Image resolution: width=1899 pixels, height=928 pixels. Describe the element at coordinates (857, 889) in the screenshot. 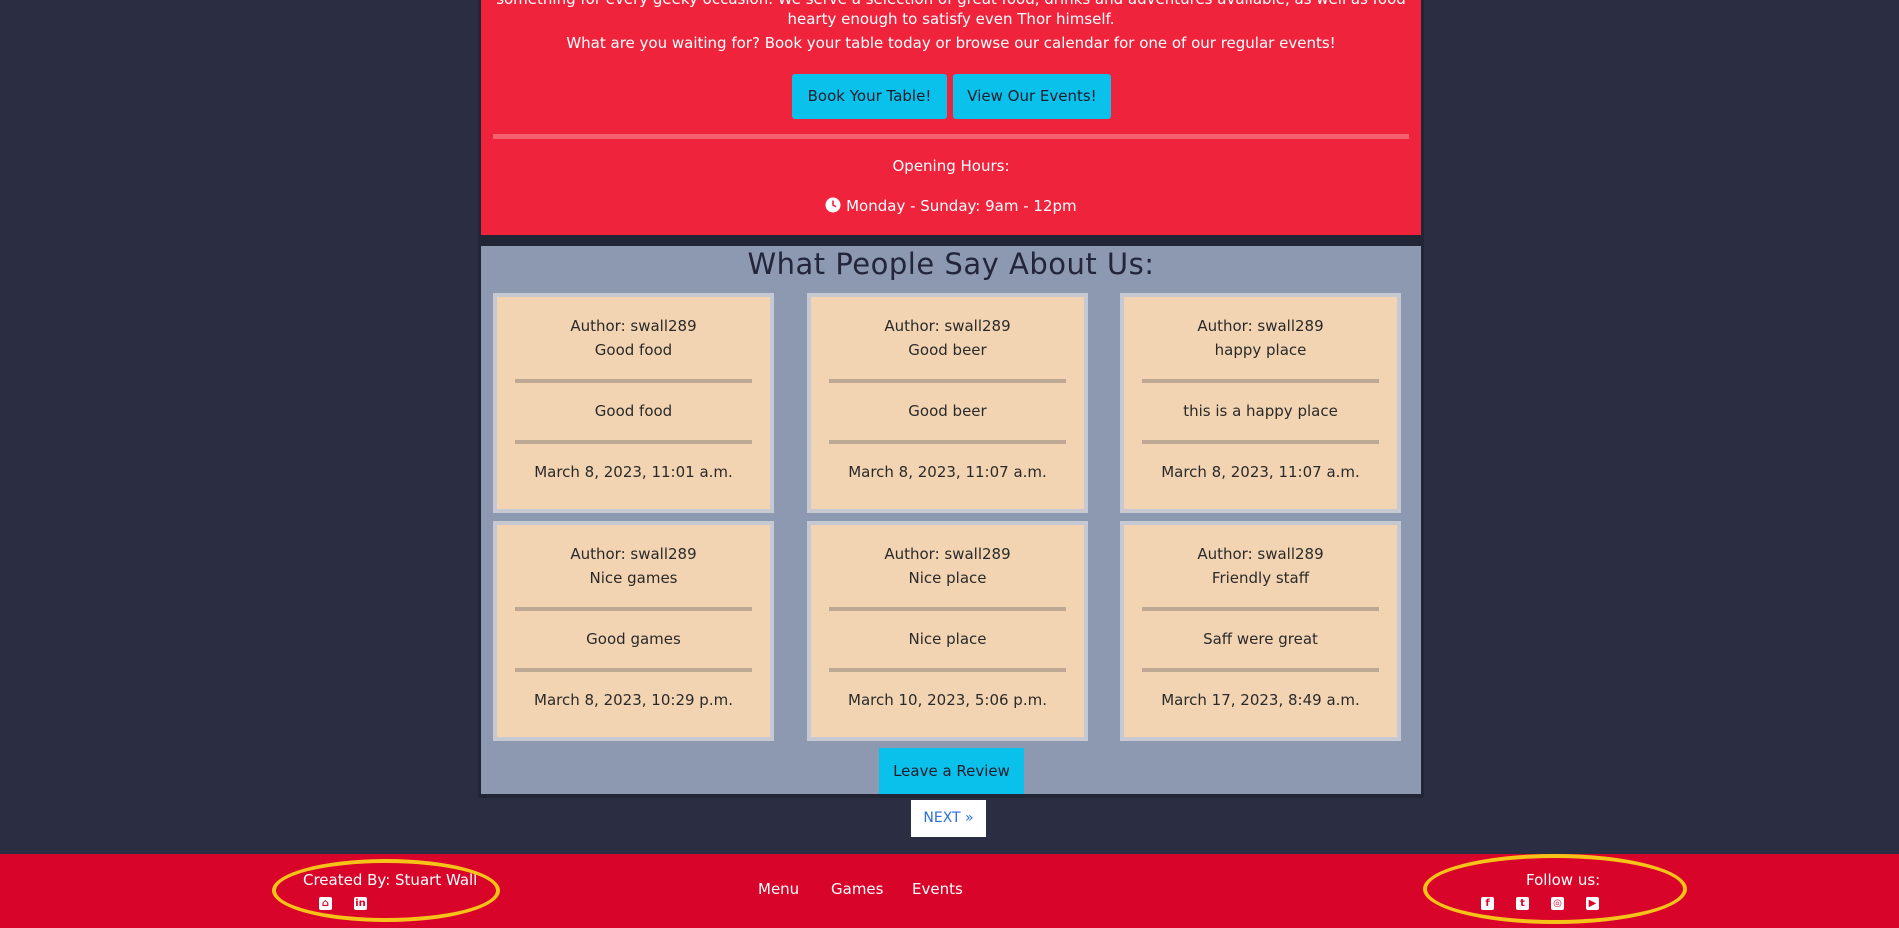

I see `footer-nav-games: Games` at that location.